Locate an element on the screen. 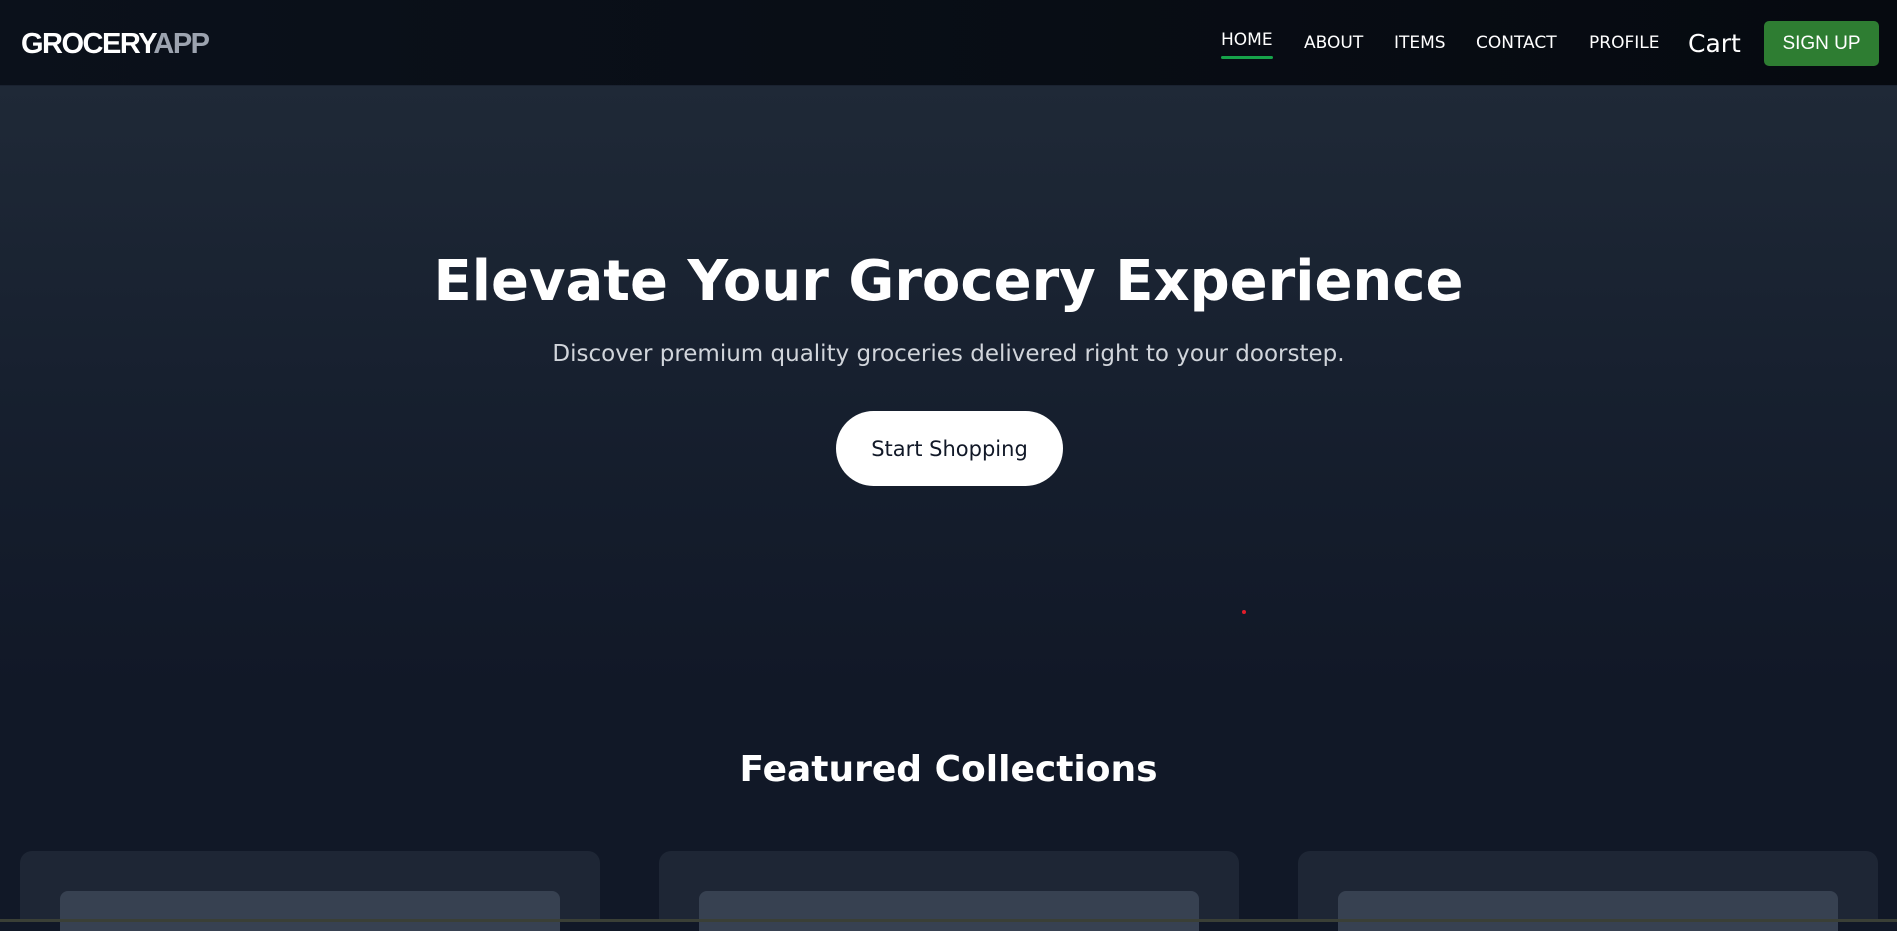 This screenshot has height=931, width=1897. sign-up-button: SIGN UP is located at coordinates (1821, 43).